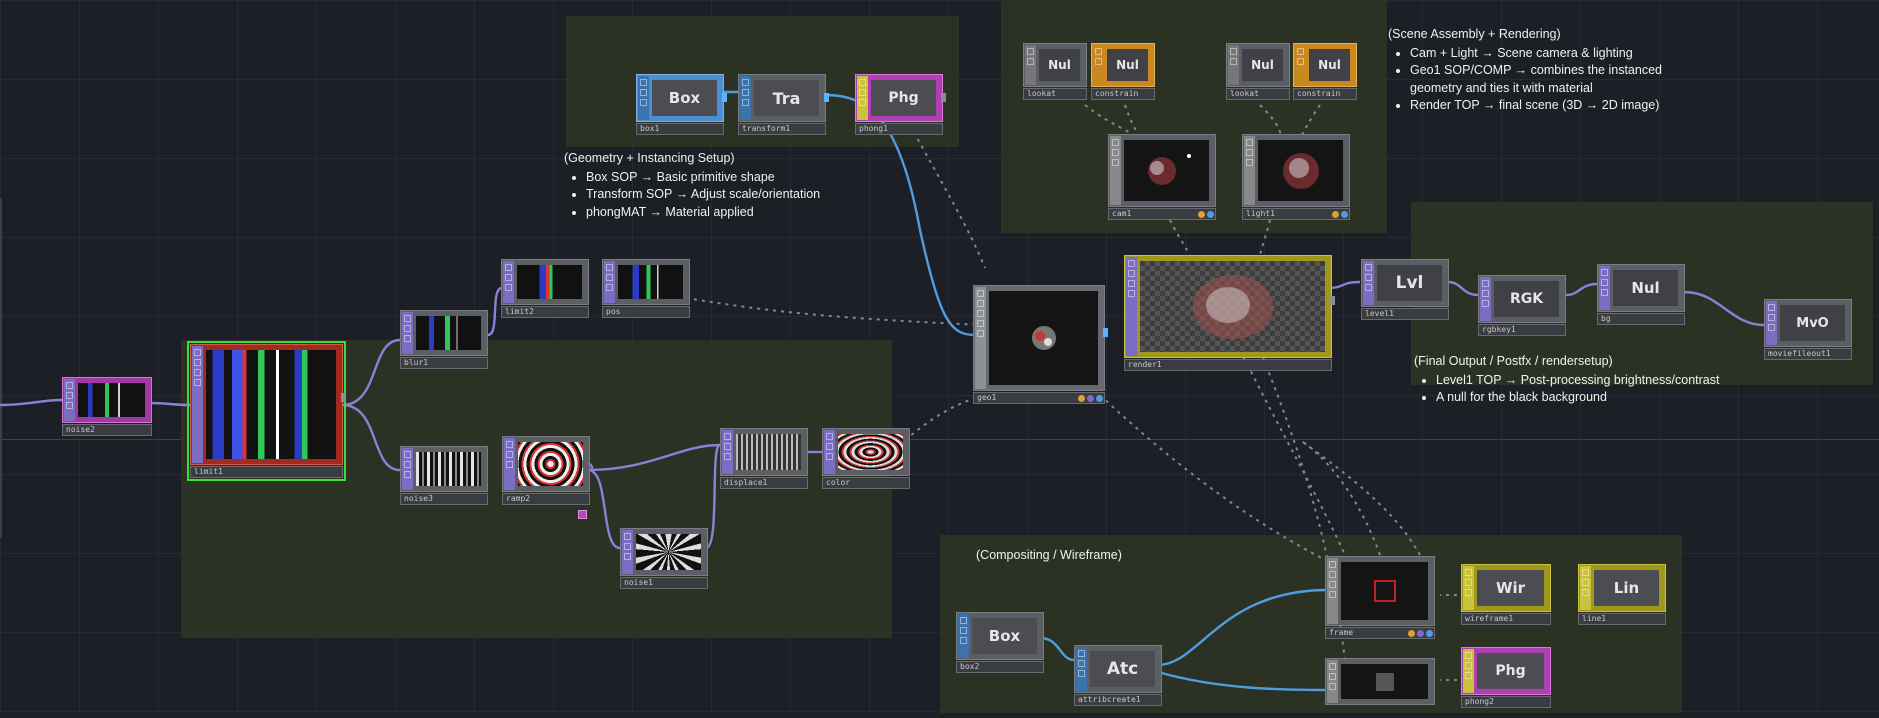 The width and height of the screenshot is (1879, 718). What do you see at coordinates (764, 458) in the screenshot?
I see `node-displace1: displace1` at bounding box center [764, 458].